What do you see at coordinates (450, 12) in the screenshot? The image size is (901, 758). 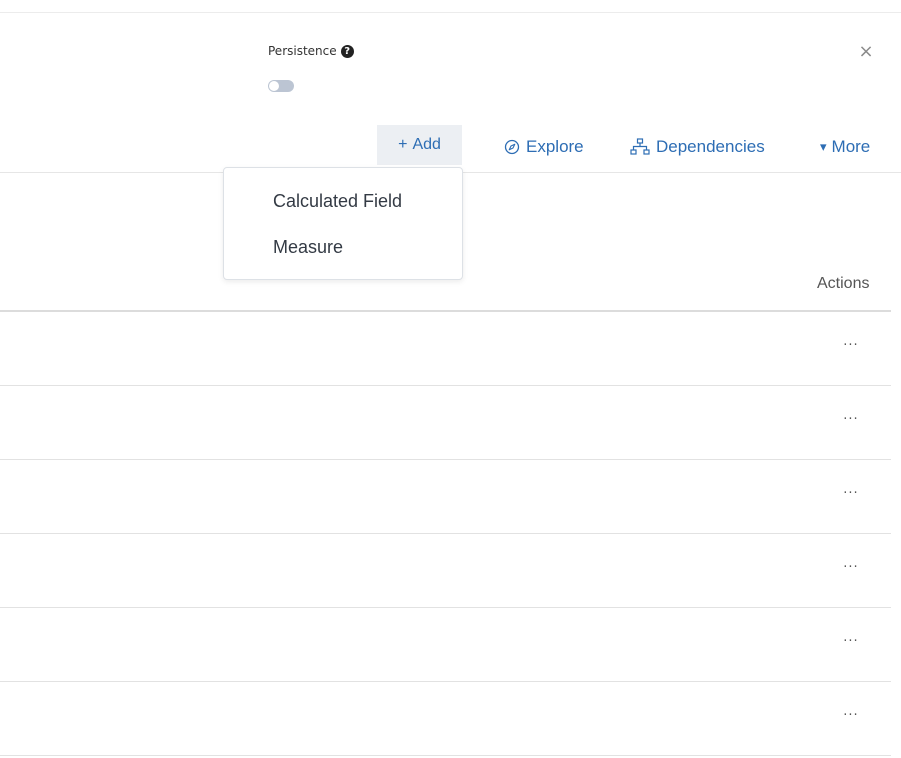 I see `top-divider` at bounding box center [450, 12].